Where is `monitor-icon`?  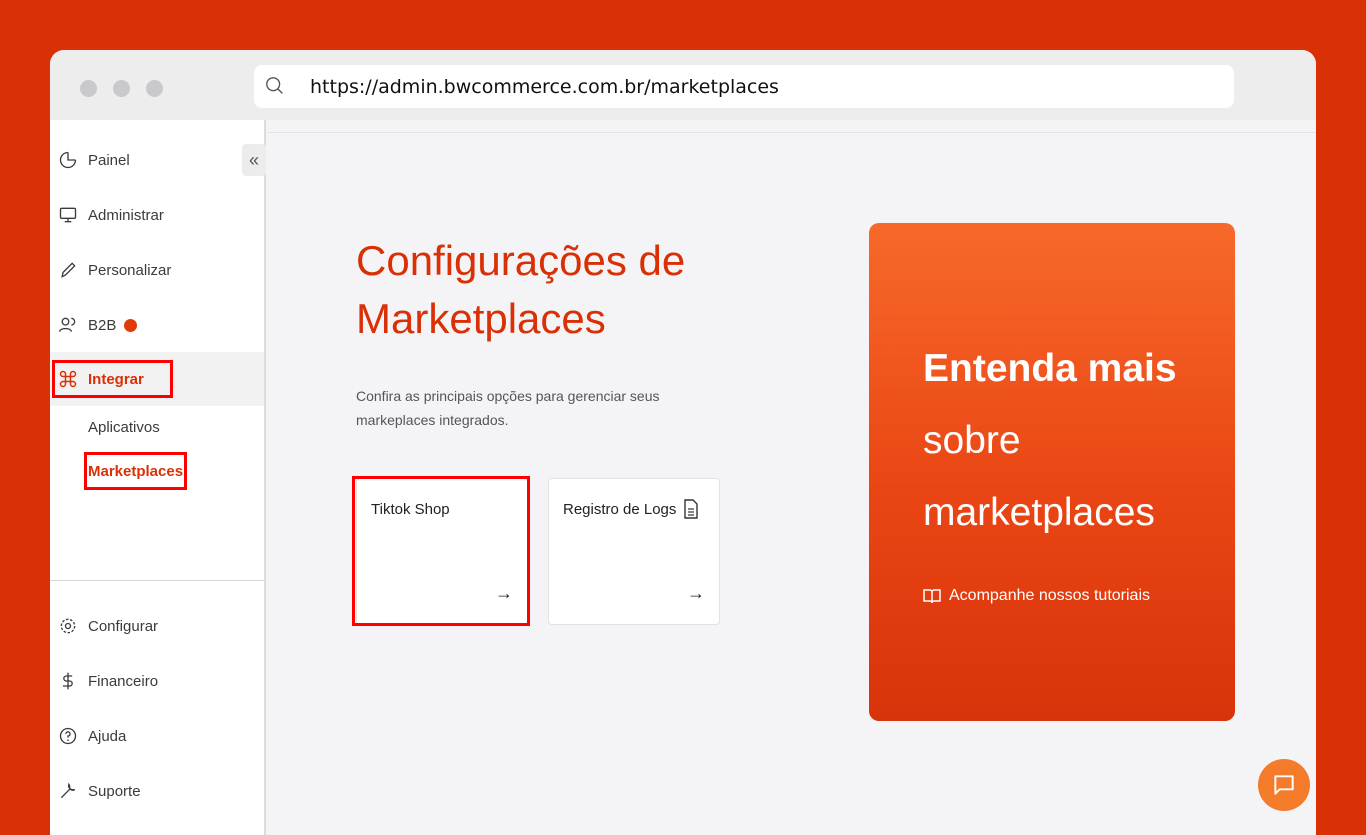 monitor-icon is located at coordinates (68, 215).